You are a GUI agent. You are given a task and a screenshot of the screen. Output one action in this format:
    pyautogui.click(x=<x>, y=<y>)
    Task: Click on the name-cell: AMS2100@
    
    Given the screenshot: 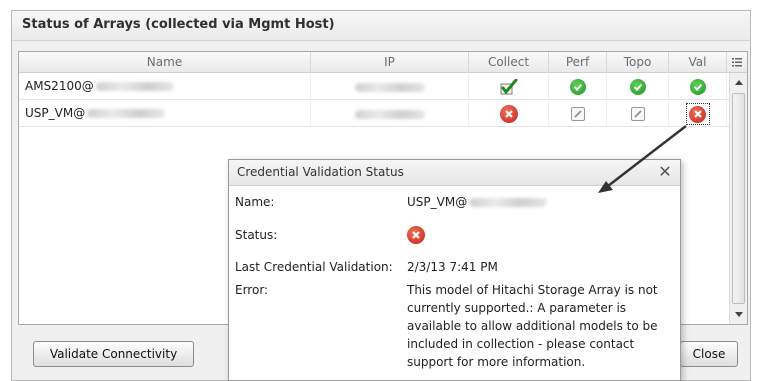 What is the action you would take?
    pyautogui.click(x=165, y=87)
    